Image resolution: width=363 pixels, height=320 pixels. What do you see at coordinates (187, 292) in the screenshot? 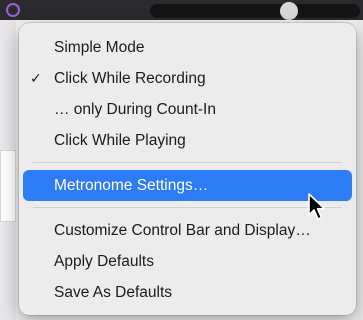
I see `menu-item-save-as-defaults: Save As Defaults` at bounding box center [187, 292].